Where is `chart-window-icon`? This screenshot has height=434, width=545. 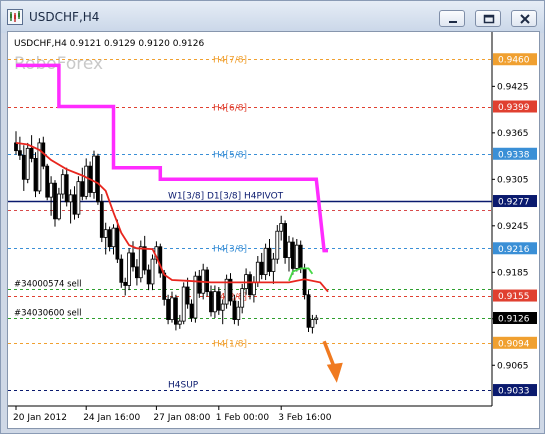
chart-window-icon is located at coordinates (15, 17).